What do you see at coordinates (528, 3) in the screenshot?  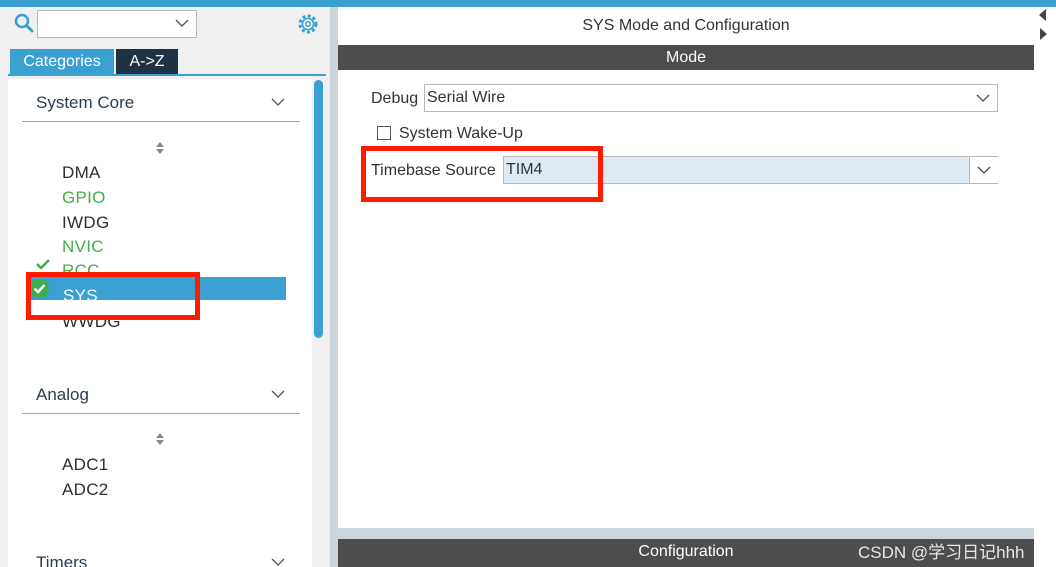 I see `top-accent-bar` at bounding box center [528, 3].